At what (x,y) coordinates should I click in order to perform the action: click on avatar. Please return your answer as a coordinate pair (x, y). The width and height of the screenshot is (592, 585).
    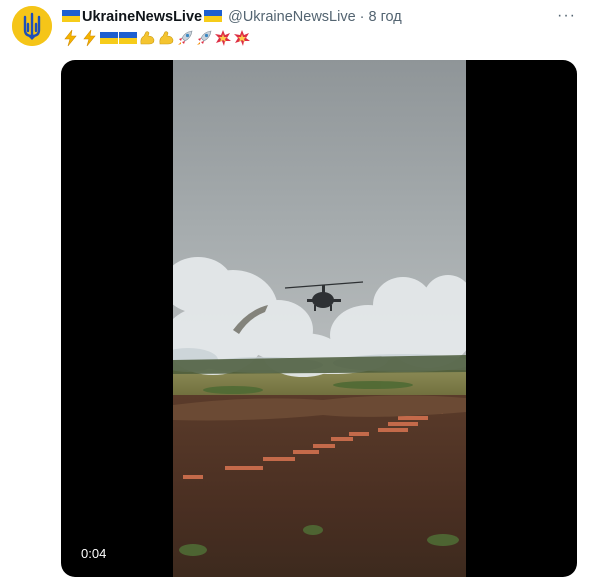
    Looking at the image, I should click on (32, 26).